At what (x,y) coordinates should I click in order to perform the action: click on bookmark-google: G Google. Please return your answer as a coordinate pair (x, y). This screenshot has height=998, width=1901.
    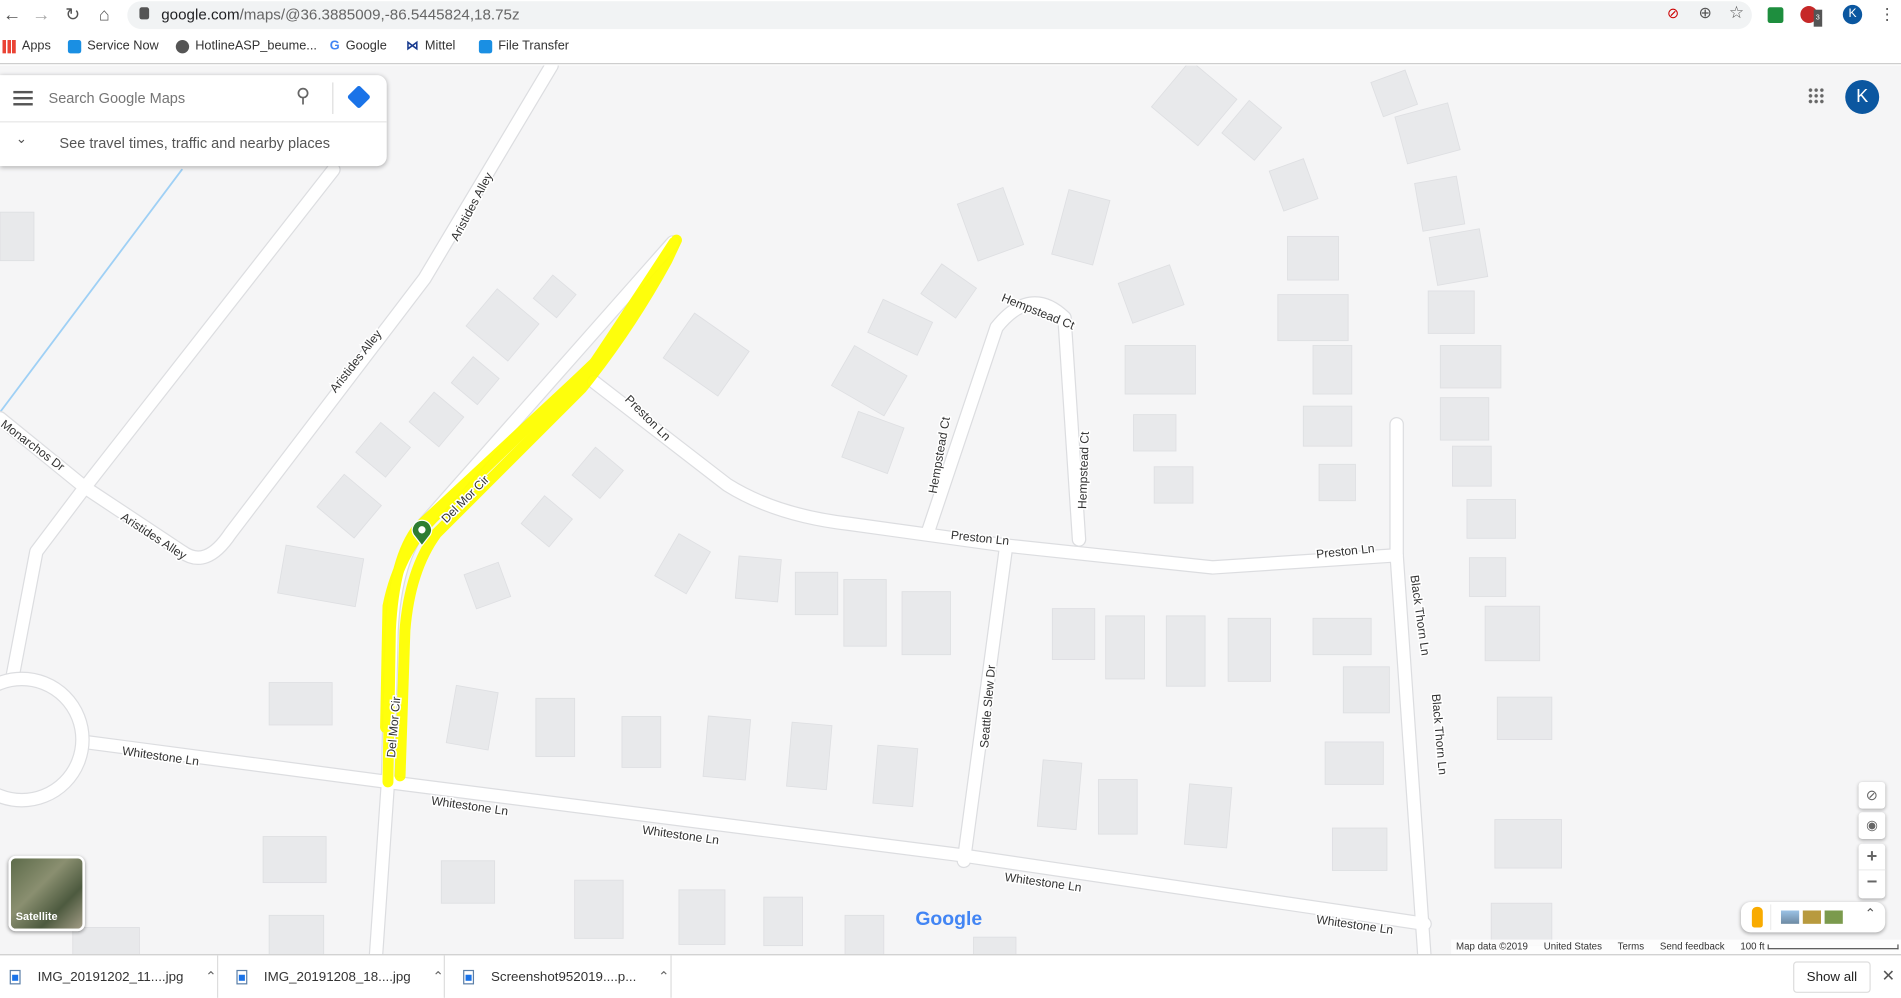
    Looking at the image, I should click on (358, 46).